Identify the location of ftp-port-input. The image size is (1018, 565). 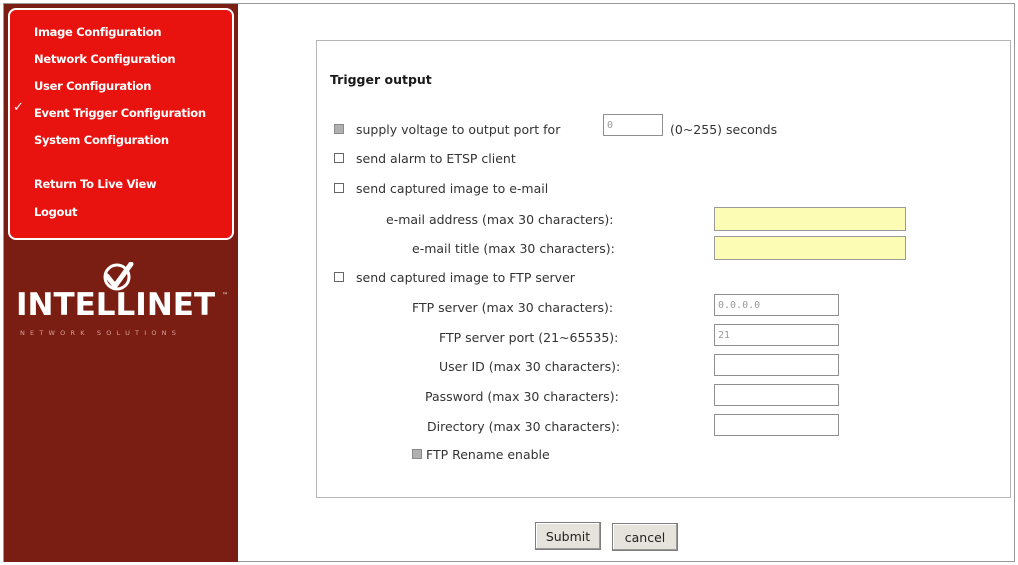
(776, 335).